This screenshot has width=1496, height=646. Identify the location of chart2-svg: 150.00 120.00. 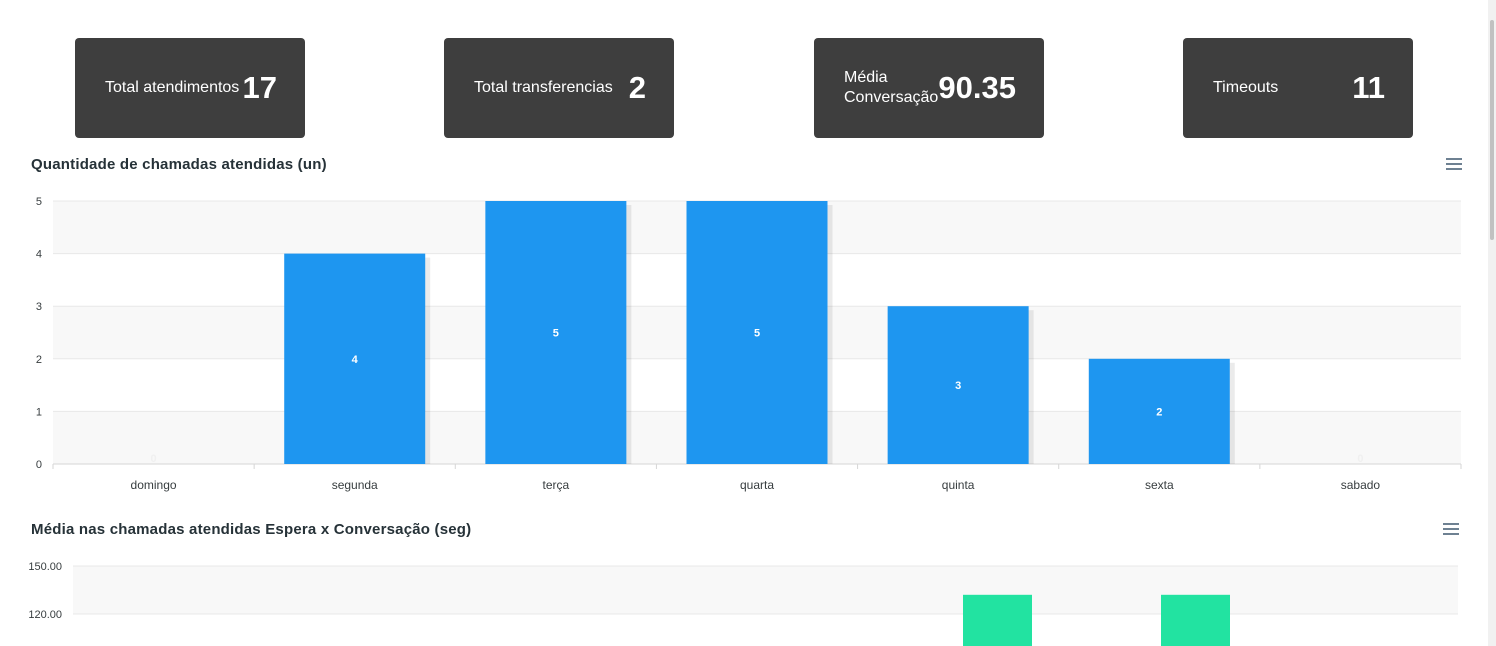
(743, 603).